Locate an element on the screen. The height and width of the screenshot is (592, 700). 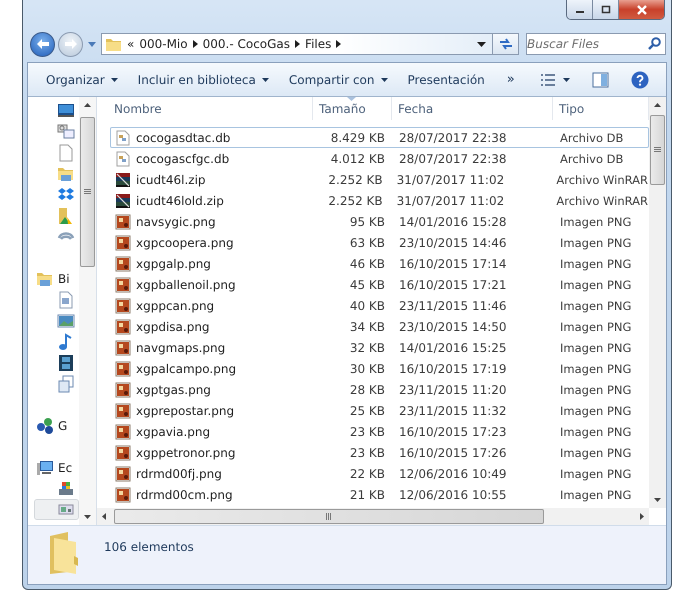
column-header: Tamaño is located at coordinates (352, 108).